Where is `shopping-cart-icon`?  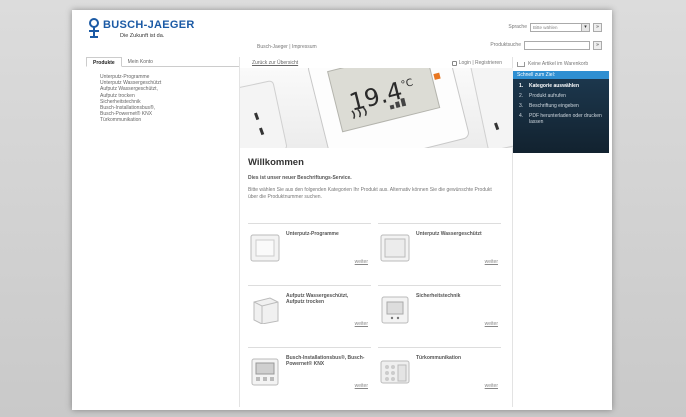
shopping-cart-icon is located at coordinates (521, 64).